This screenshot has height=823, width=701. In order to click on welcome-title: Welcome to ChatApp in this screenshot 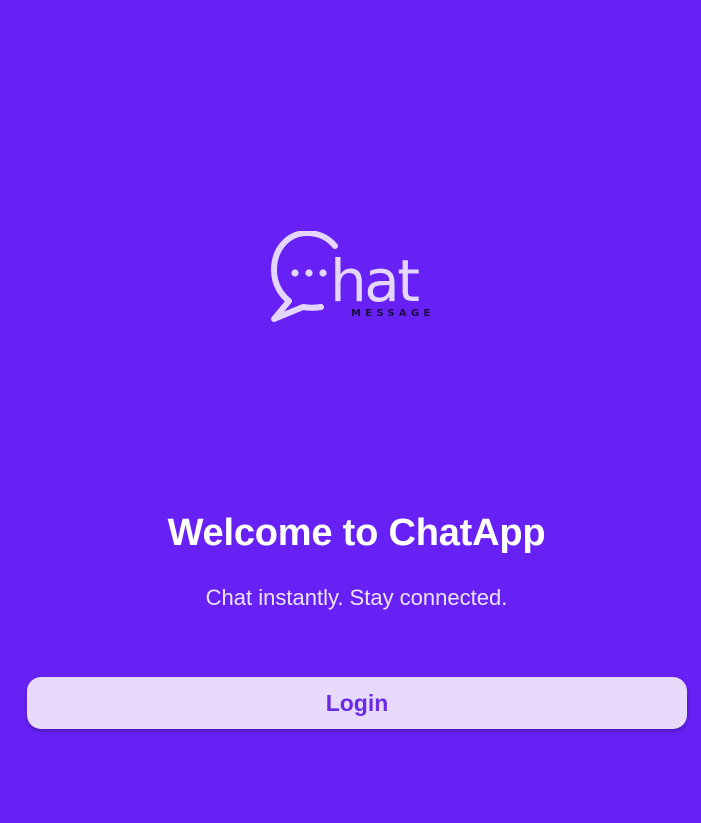, I will do `click(356, 533)`.